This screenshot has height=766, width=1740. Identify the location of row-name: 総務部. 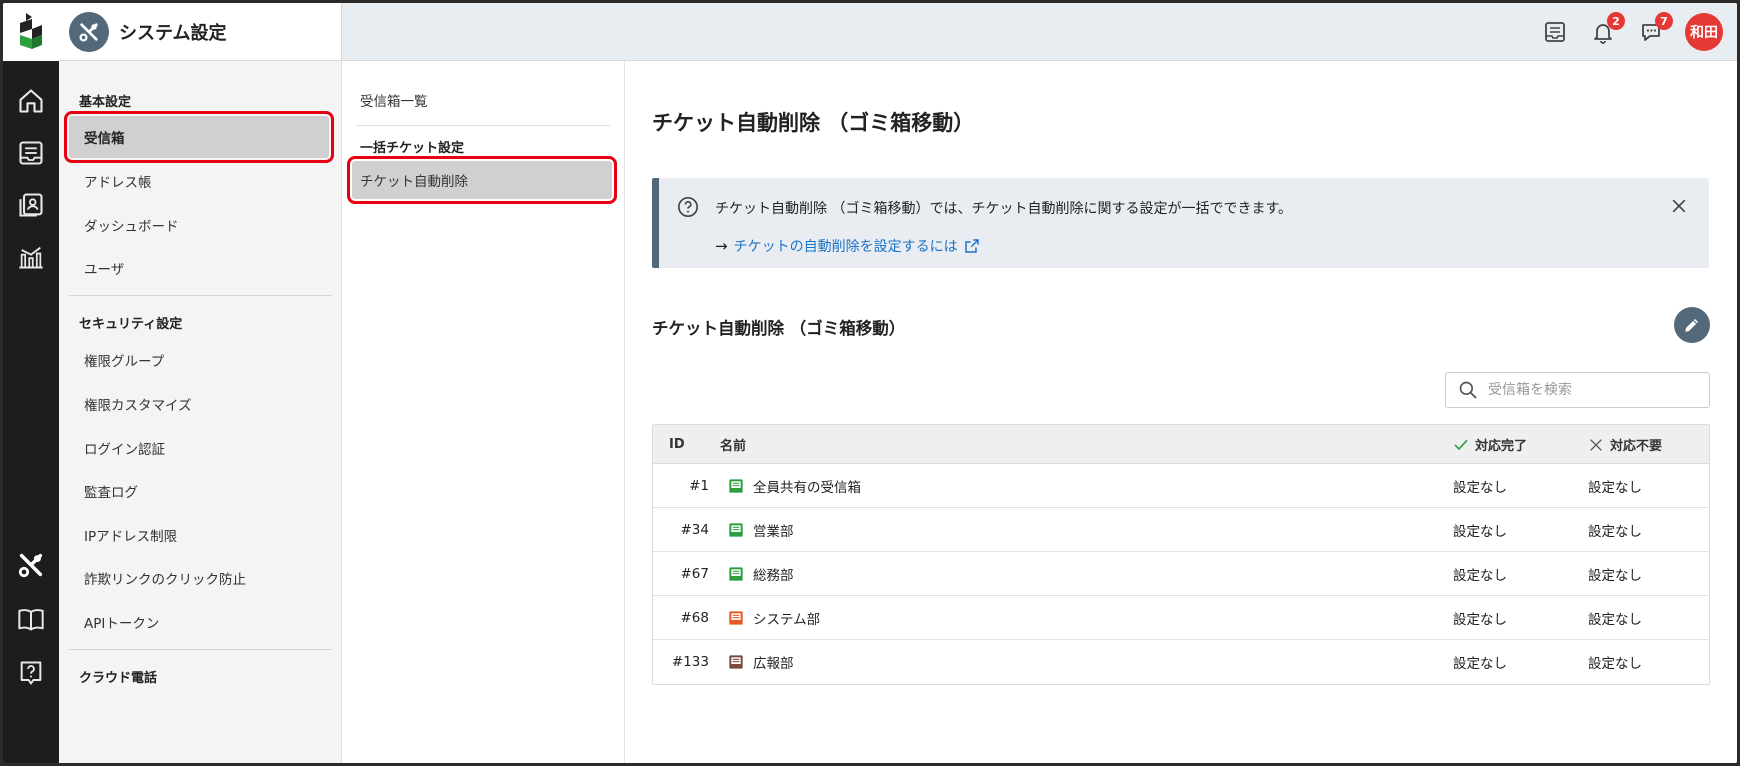
(773, 576).